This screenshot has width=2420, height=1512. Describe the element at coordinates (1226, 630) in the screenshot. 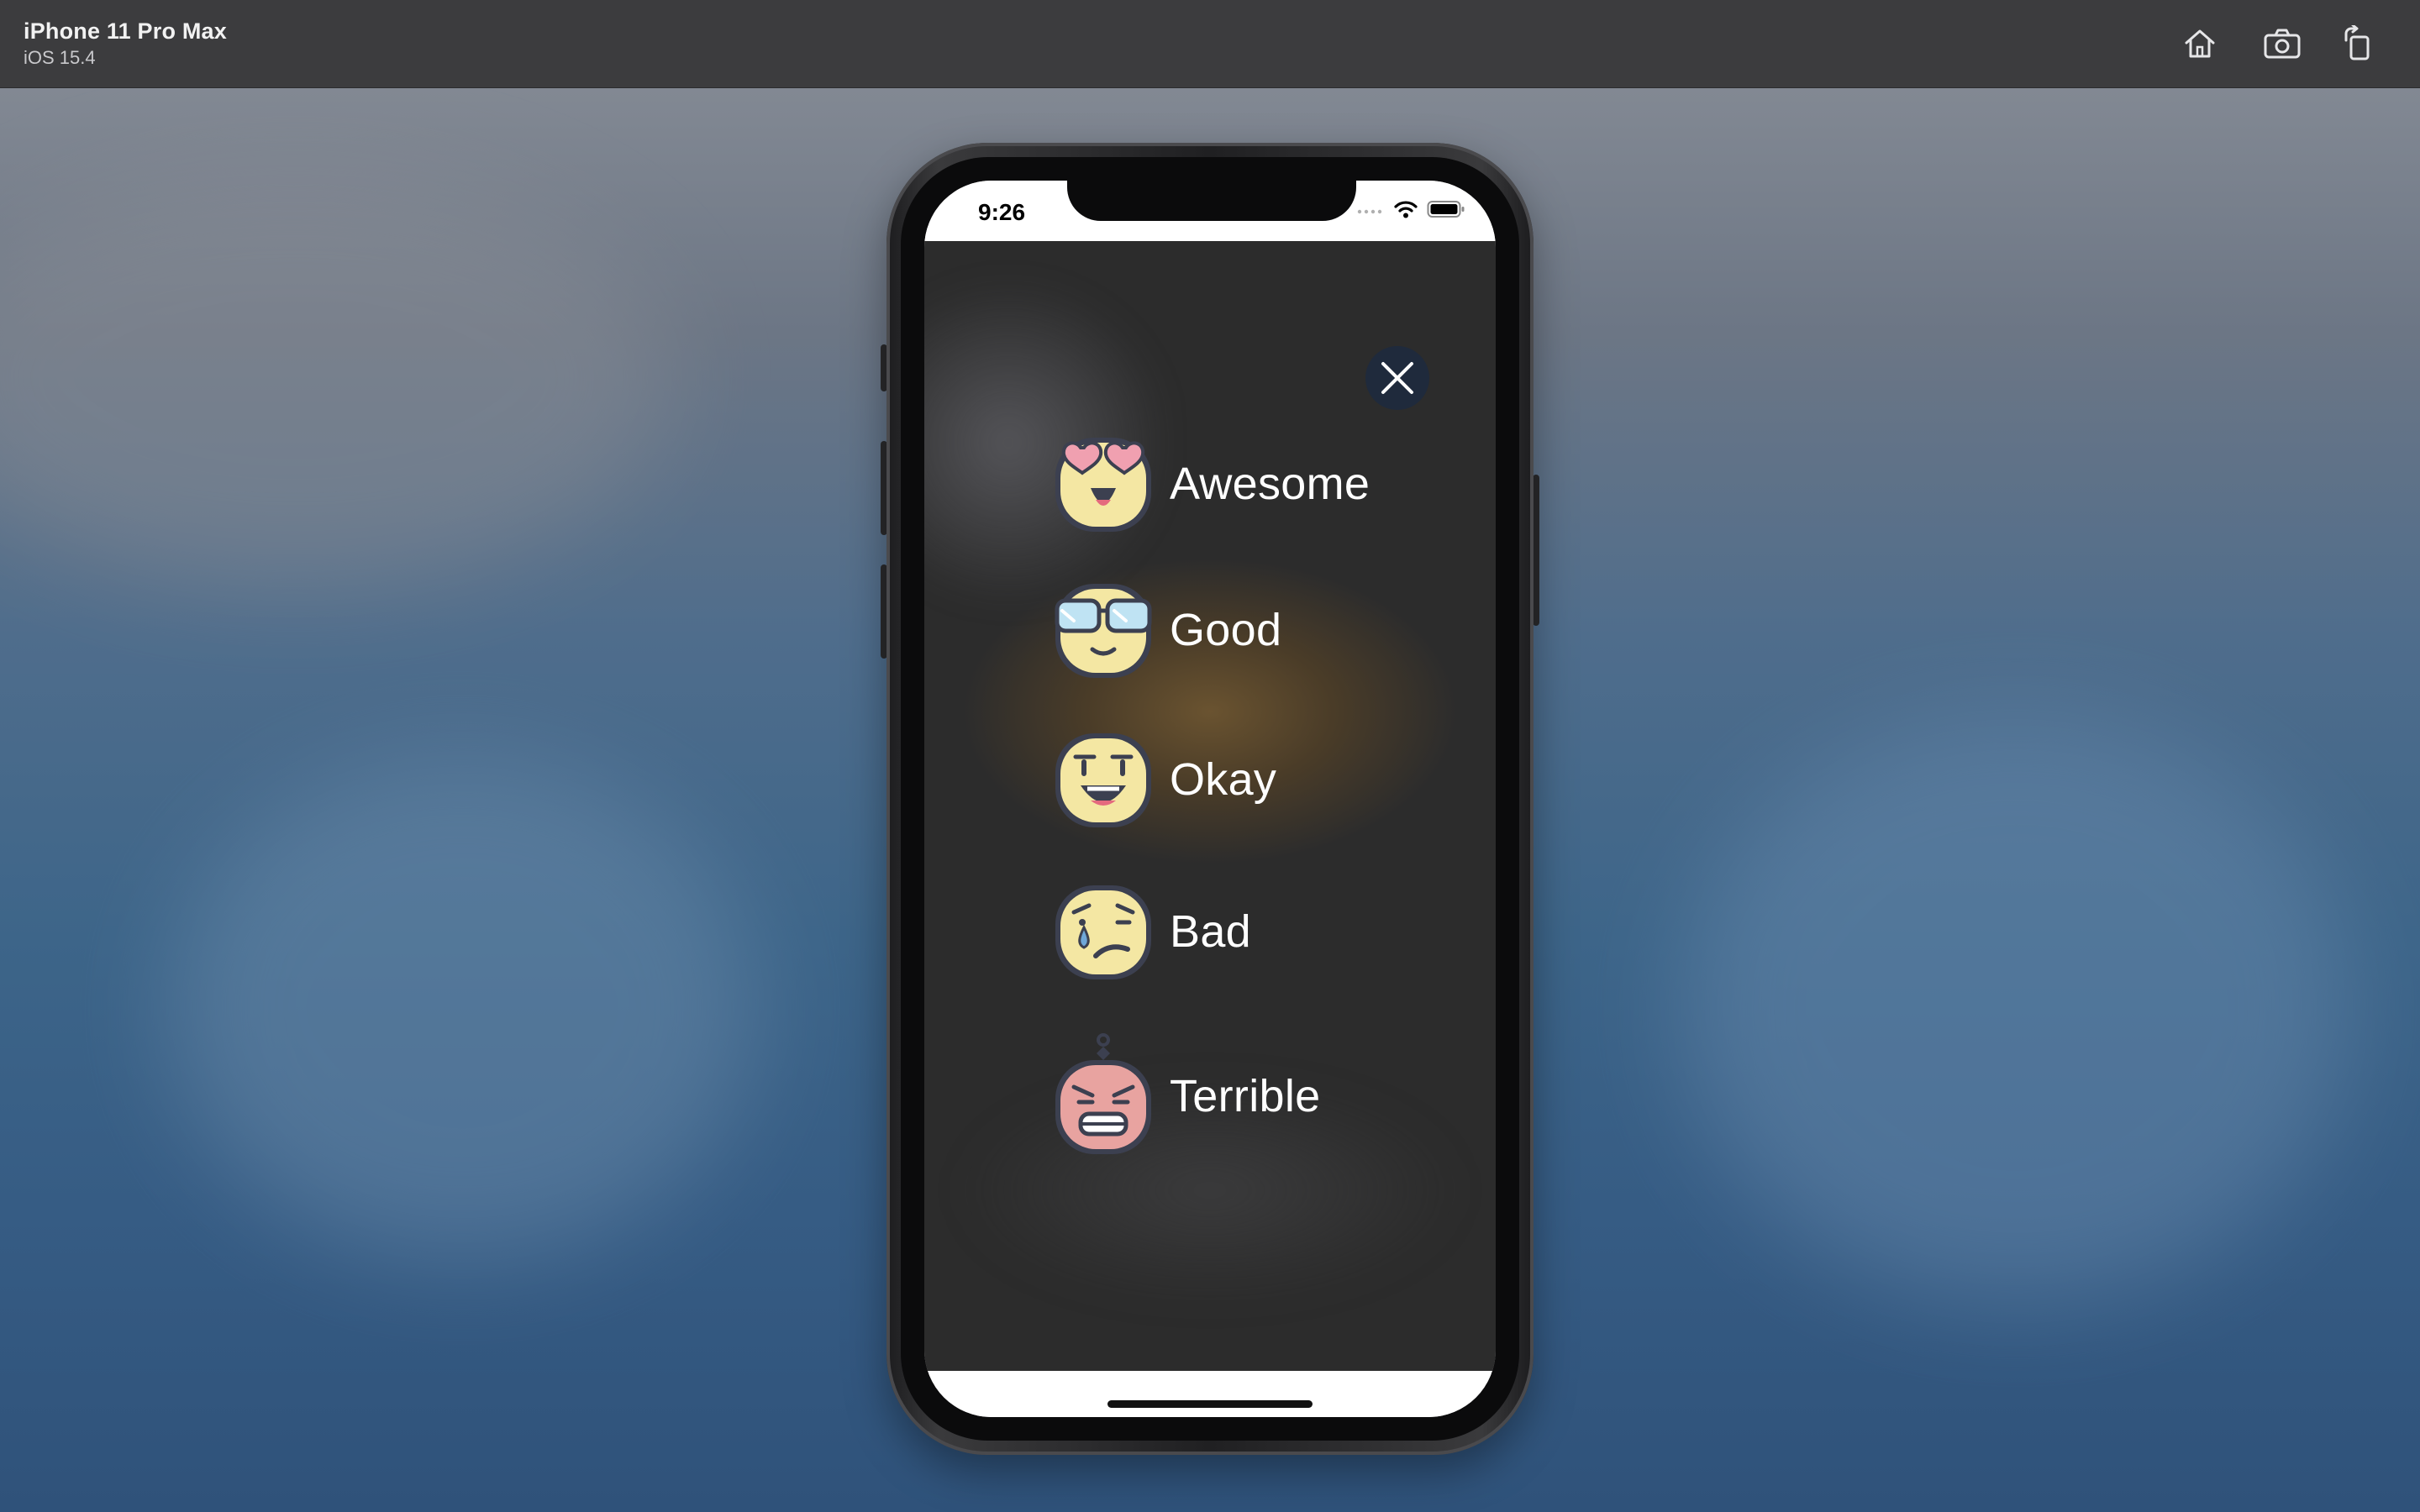

I see `mood-label-good: Good` at that location.